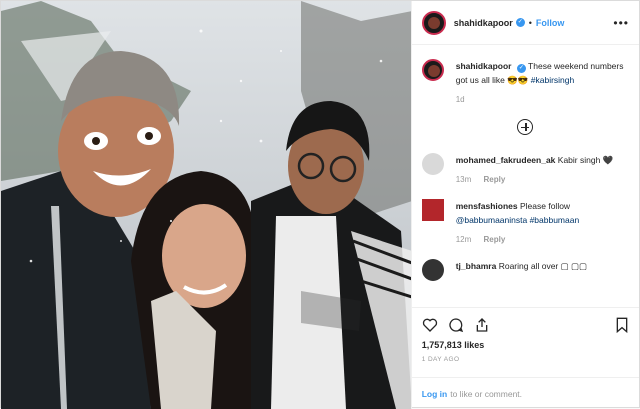  Describe the element at coordinates (435, 394) in the screenshot. I see `login-link: Log in` at that location.